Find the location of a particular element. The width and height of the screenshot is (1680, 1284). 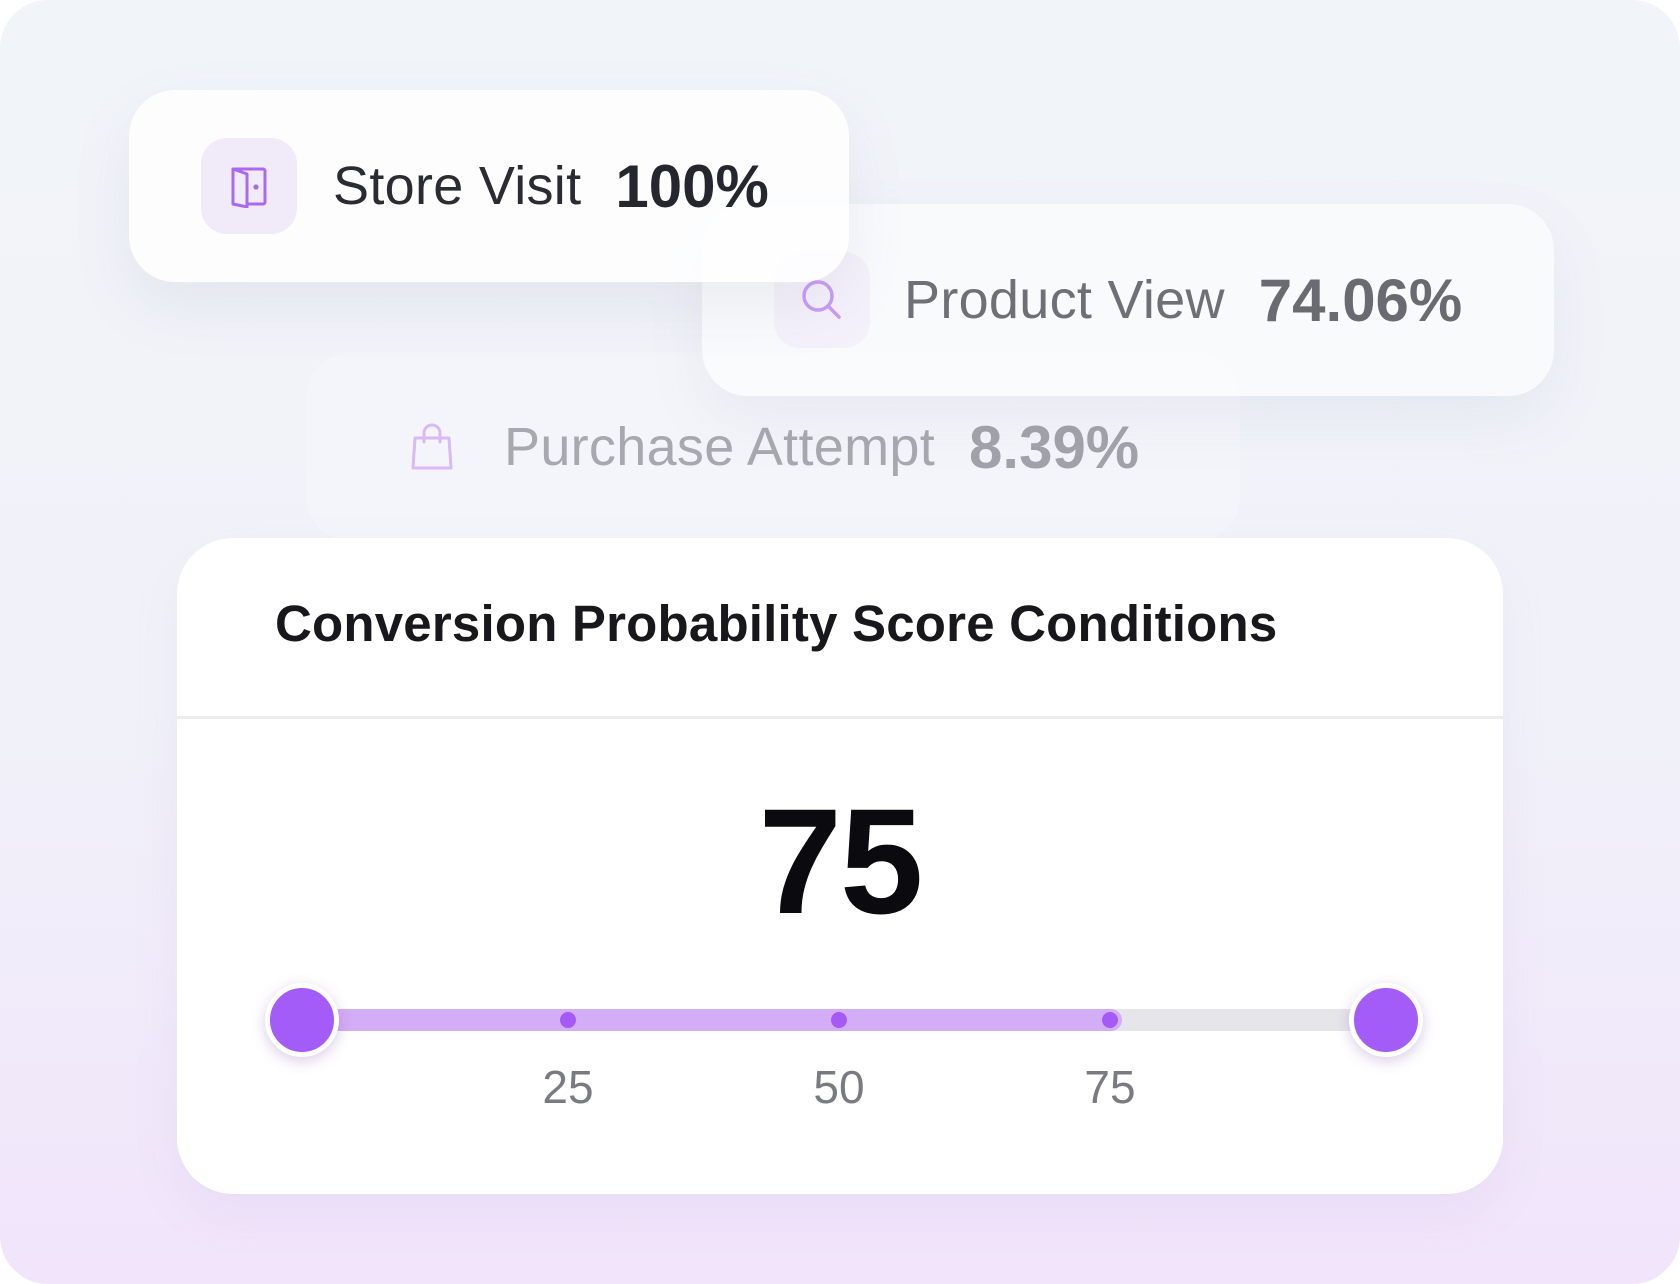

slider-tick-label: 50 is located at coordinates (839, 1087).